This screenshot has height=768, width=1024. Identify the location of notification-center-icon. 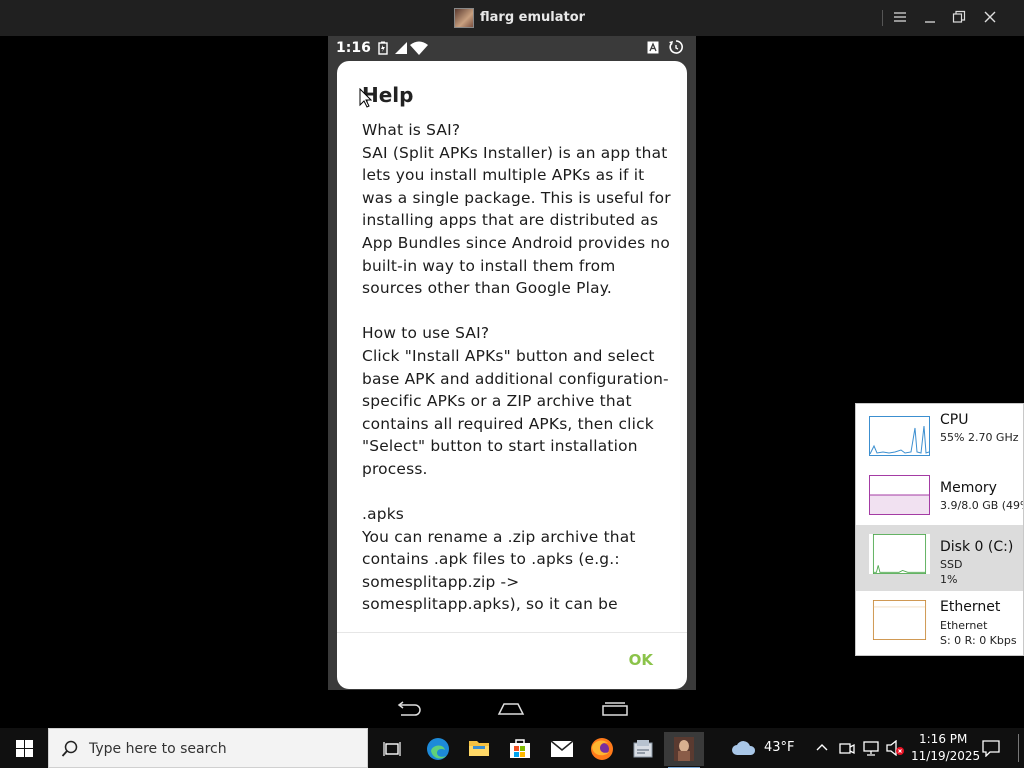
(991, 748).